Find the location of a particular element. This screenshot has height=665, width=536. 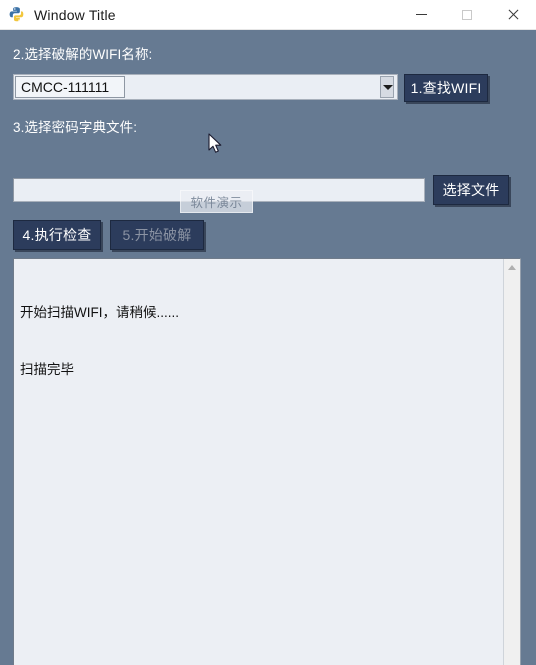

chevron-down-glyph is located at coordinates (388, 87).